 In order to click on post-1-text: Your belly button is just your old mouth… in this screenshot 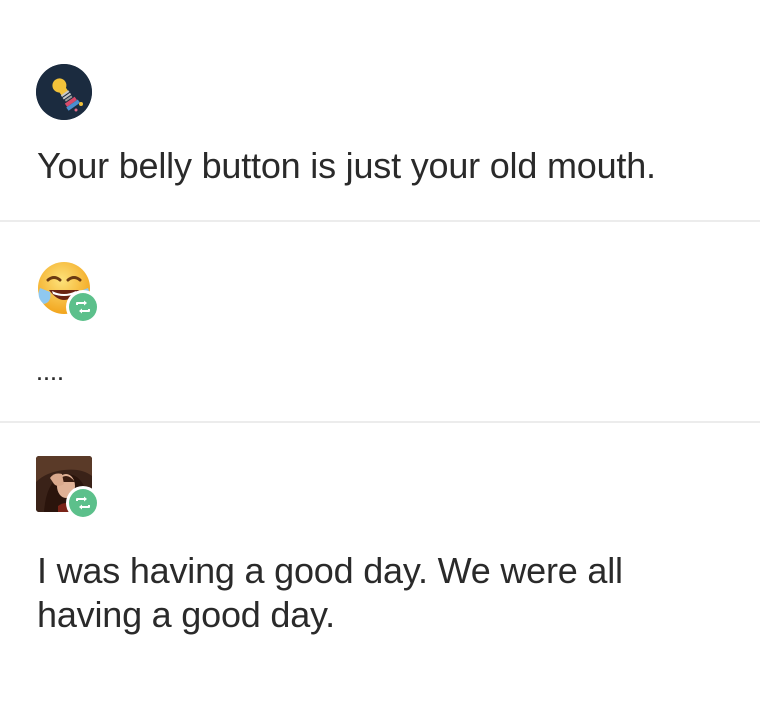, I will do `click(346, 165)`.